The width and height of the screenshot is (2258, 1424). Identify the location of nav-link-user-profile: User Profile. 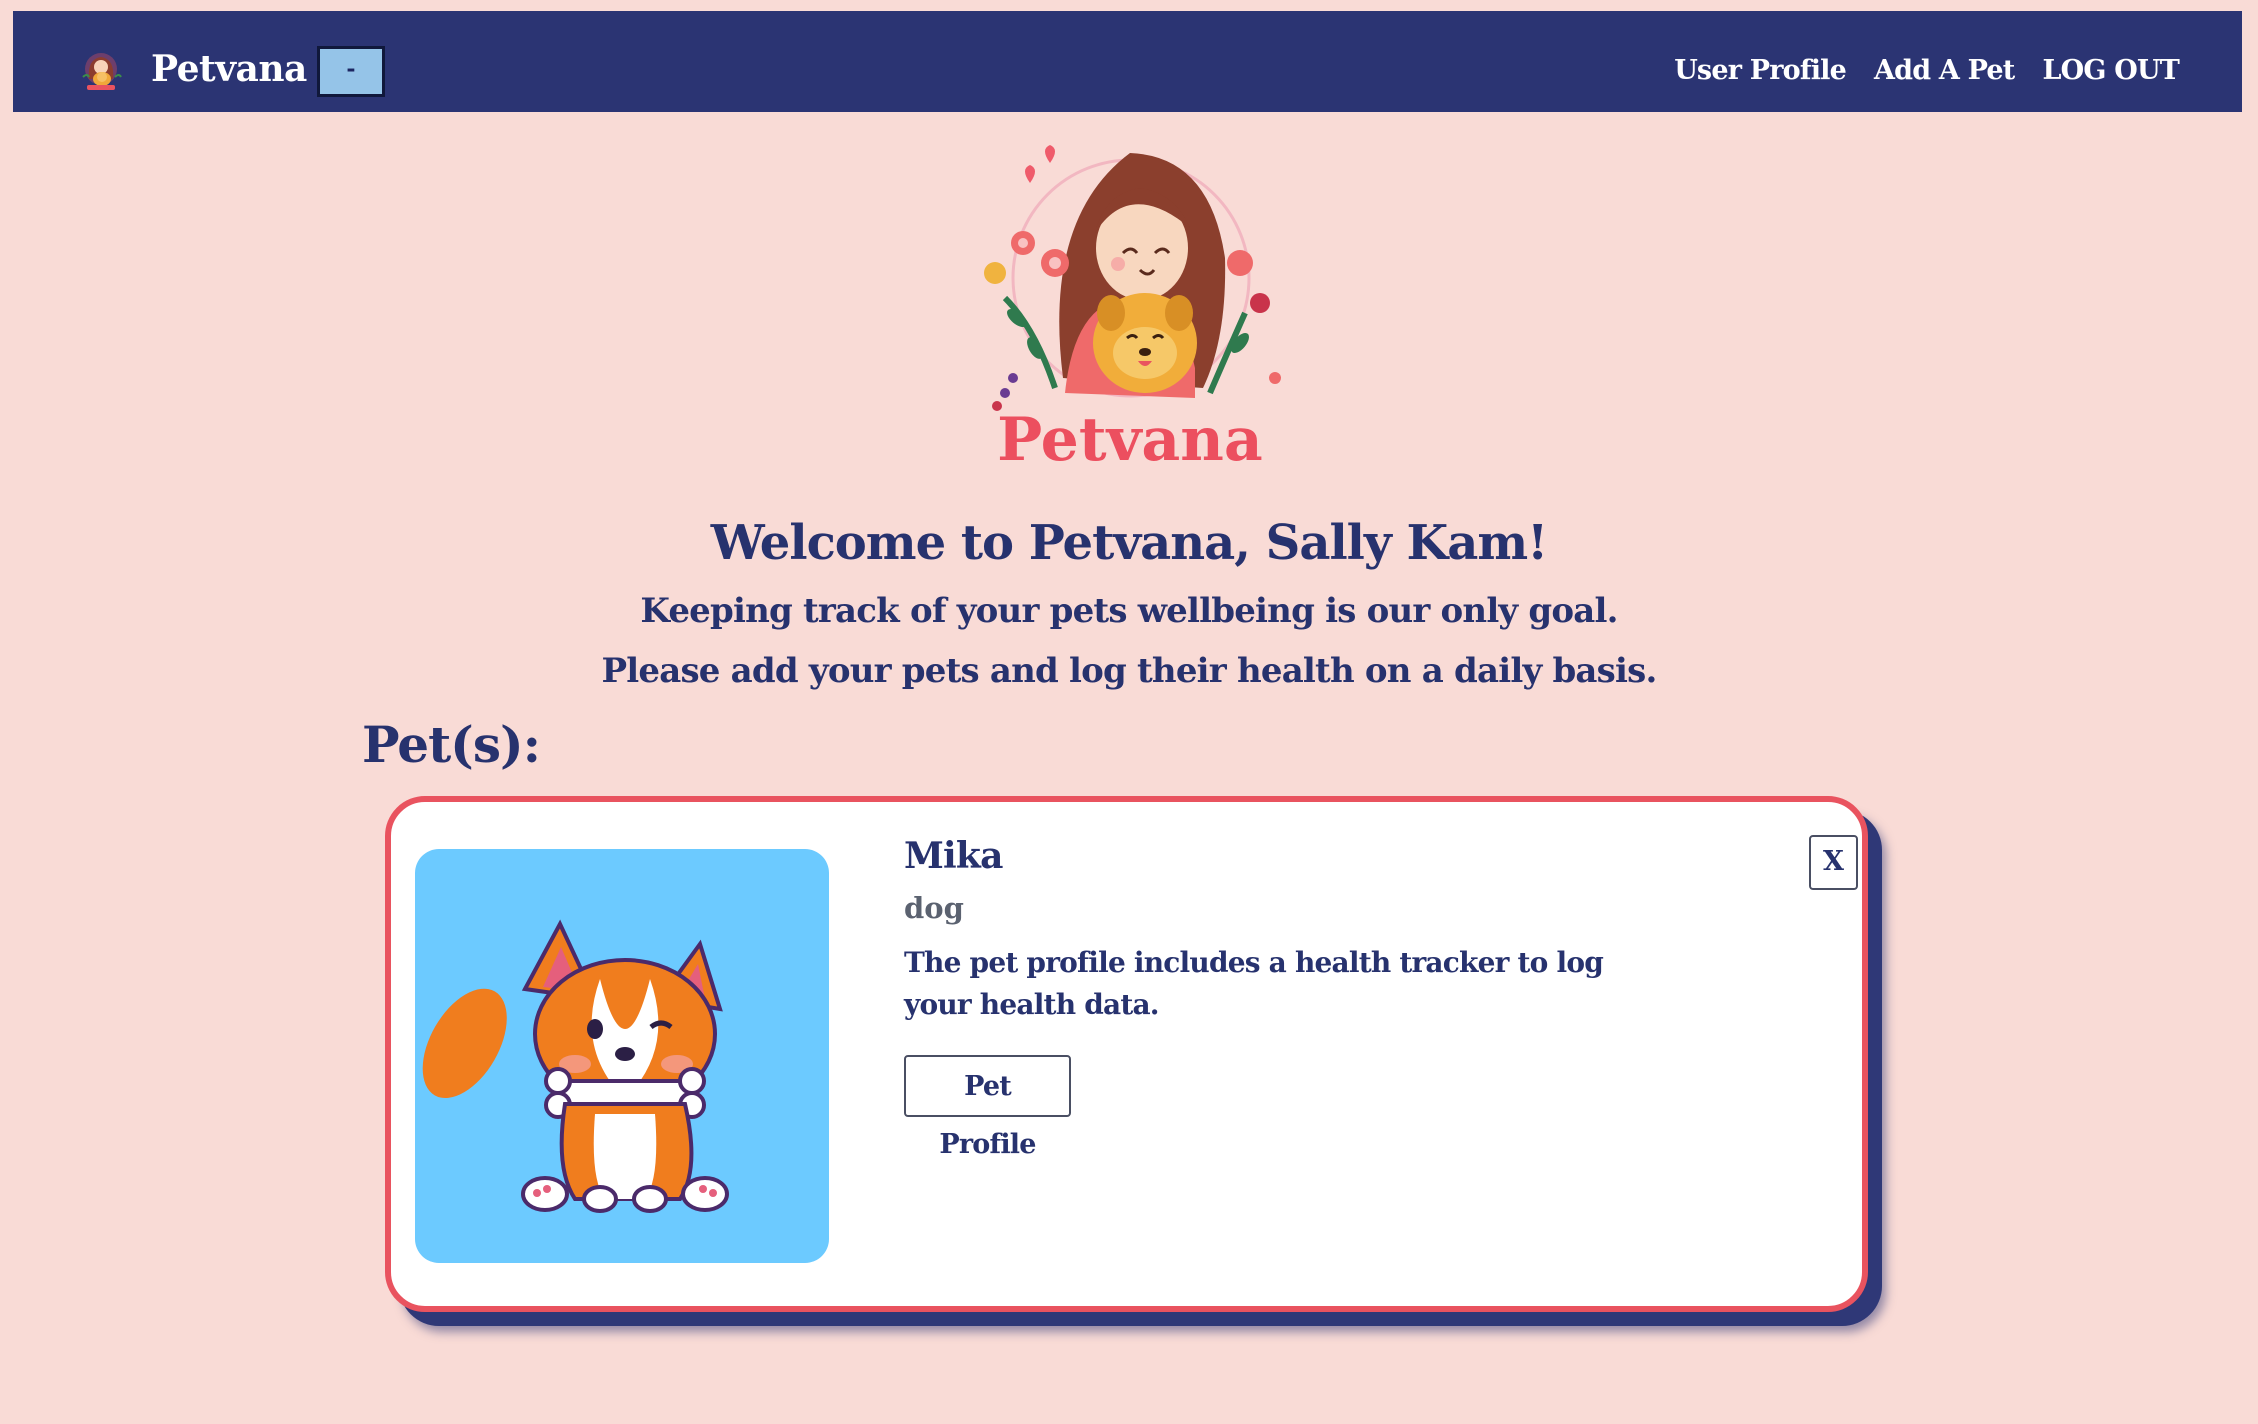
(1760, 70).